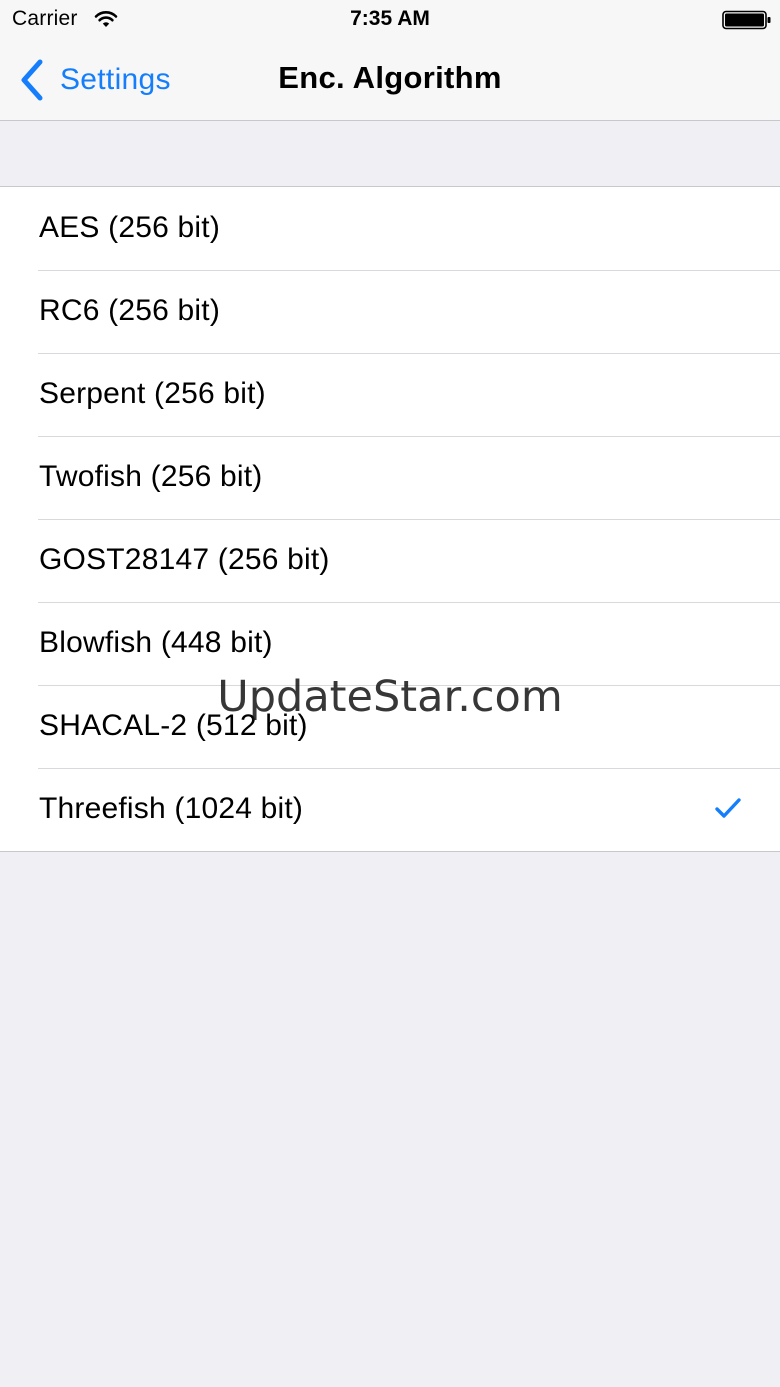  Describe the element at coordinates (390, 809) in the screenshot. I see `algorithm-option: Threefish (1024 bit)` at that location.